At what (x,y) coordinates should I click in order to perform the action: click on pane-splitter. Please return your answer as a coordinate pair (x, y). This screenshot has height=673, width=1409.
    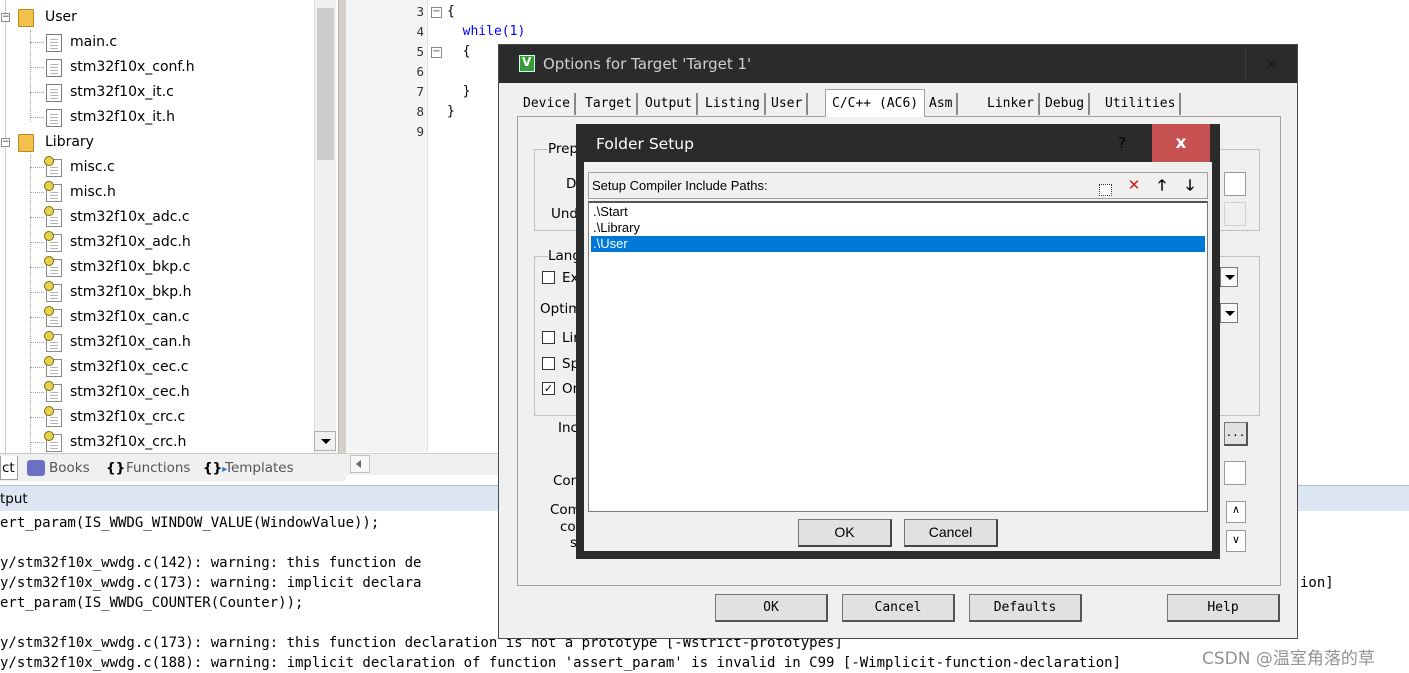
    Looking at the image, I should click on (342, 239).